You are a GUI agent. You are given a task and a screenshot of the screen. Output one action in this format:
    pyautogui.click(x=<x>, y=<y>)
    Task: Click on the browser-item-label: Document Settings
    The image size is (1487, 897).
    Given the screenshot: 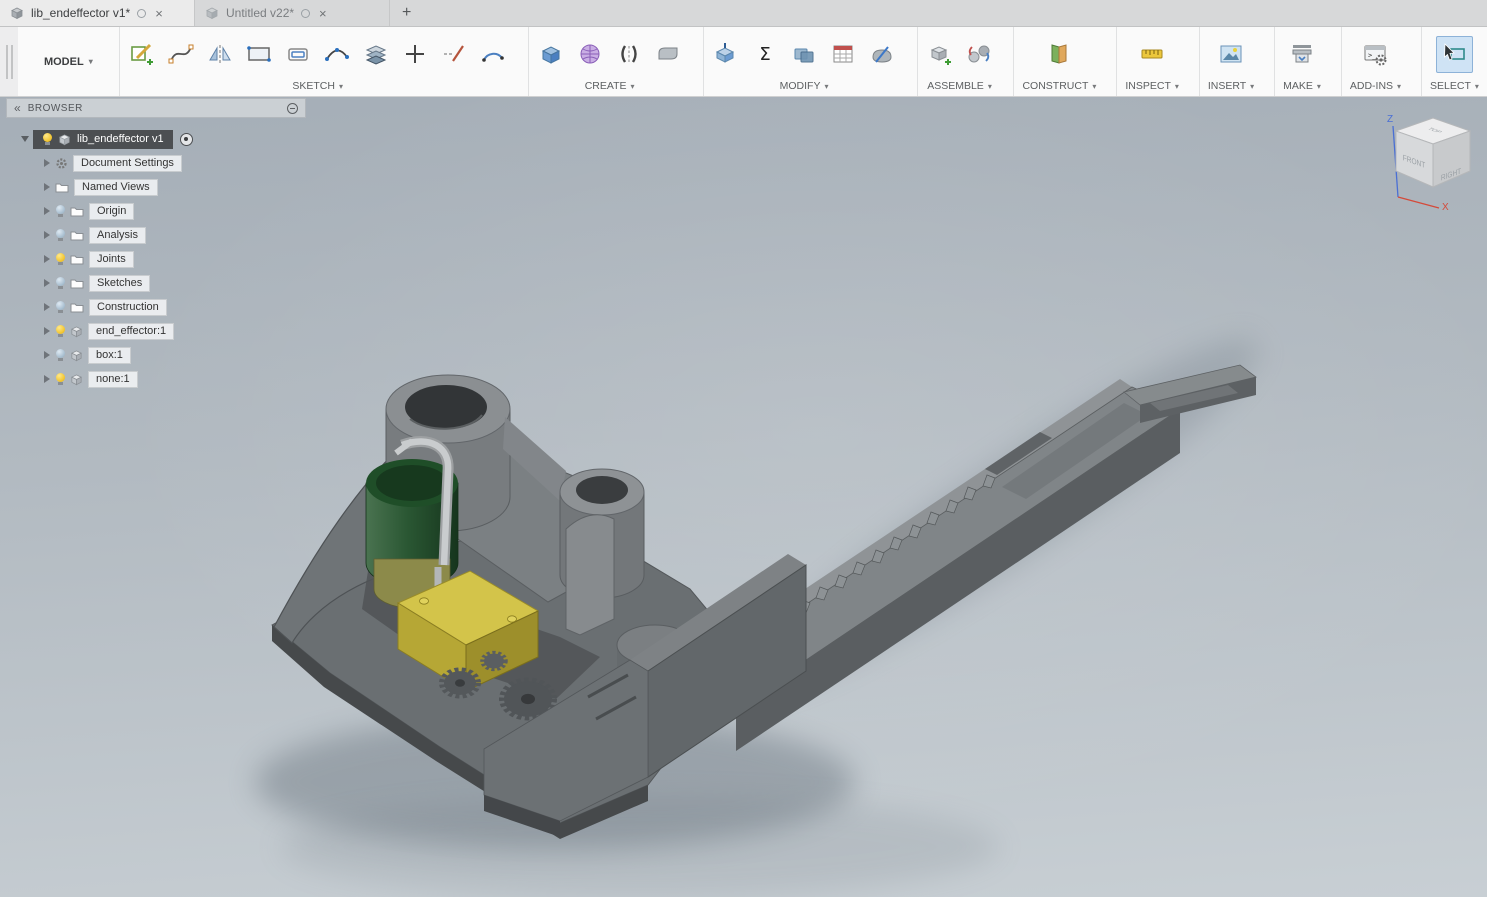 What is the action you would take?
    pyautogui.click(x=127, y=163)
    